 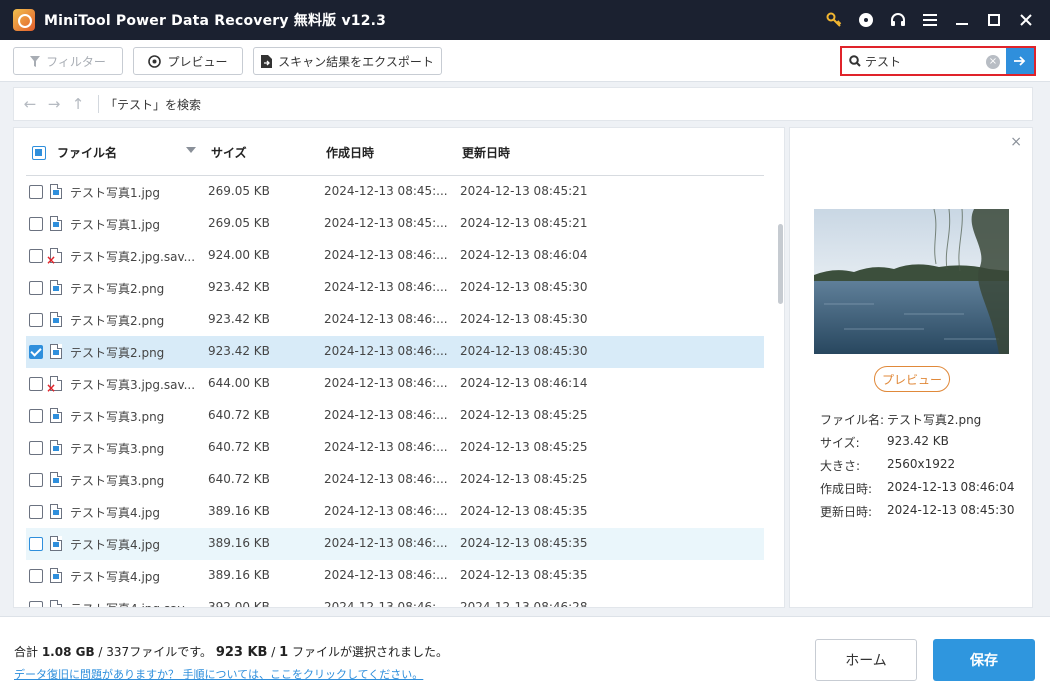 What do you see at coordinates (962, 20) in the screenshot?
I see `minimize-icon` at bounding box center [962, 20].